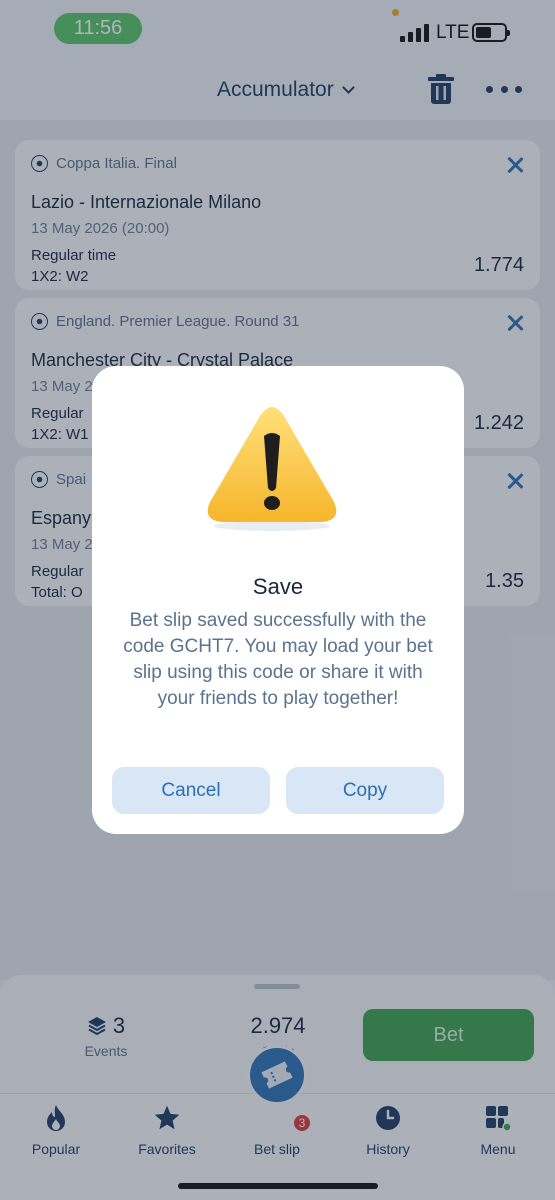 The height and width of the screenshot is (1200, 555). What do you see at coordinates (191, 790) in the screenshot?
I see `cancel-button: Cancel` at bounding box center [191, 790].